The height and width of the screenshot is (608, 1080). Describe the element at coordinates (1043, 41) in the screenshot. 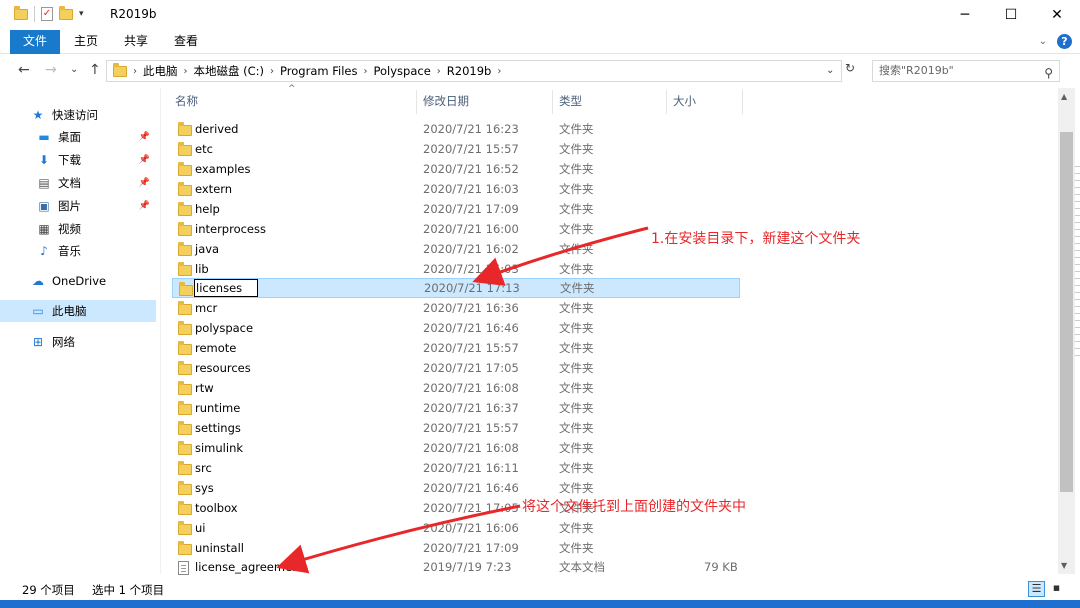

I see `expand-ribbon-icon: ⌄` at that location.